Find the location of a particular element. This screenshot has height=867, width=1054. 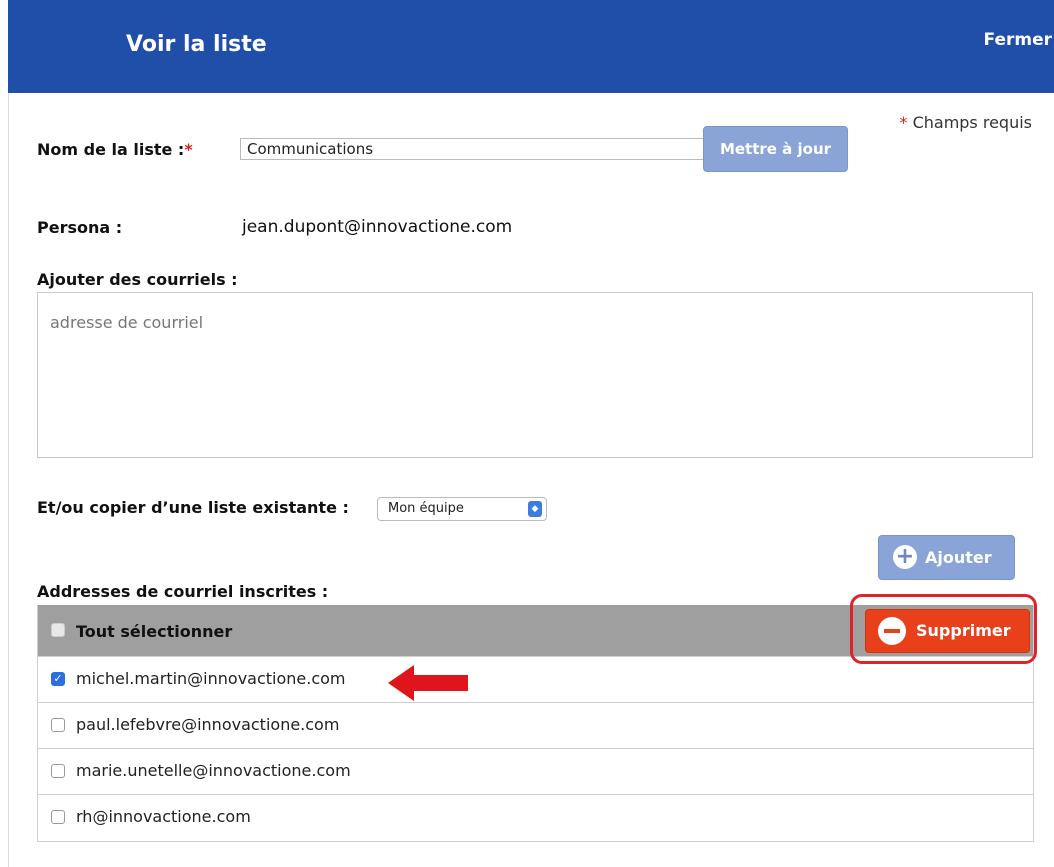

add-button: + Ajouter is located at coordinates (946, 557).